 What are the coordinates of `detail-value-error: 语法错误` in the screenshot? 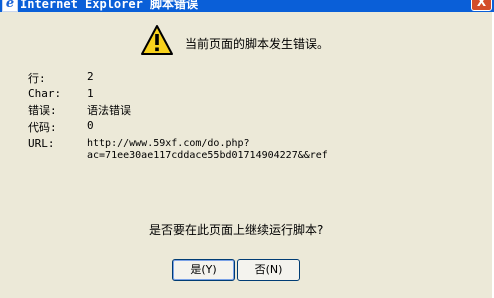 It's located at (109, 110).